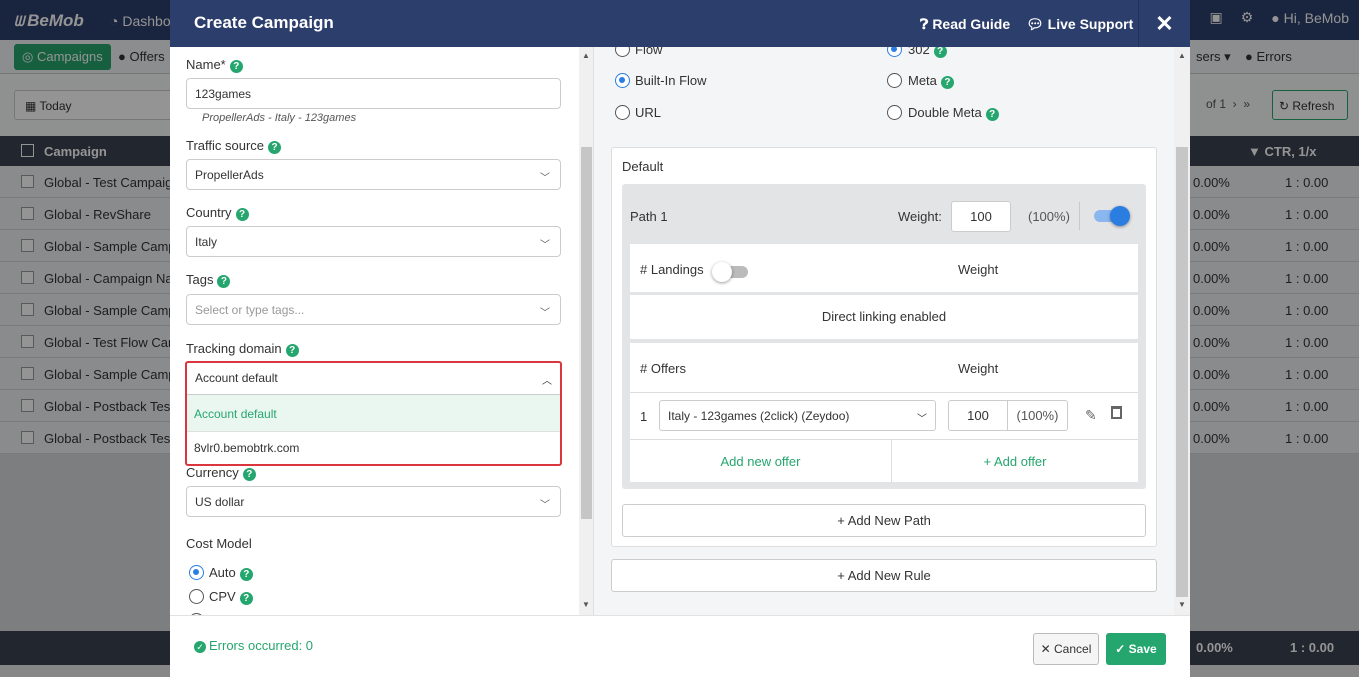 Image resolution: width=1359 pixels, height=677 pixels. Describe the element at coordinates (663, 368) in the screenshot. I see `offers-label: # Offers` at that location.